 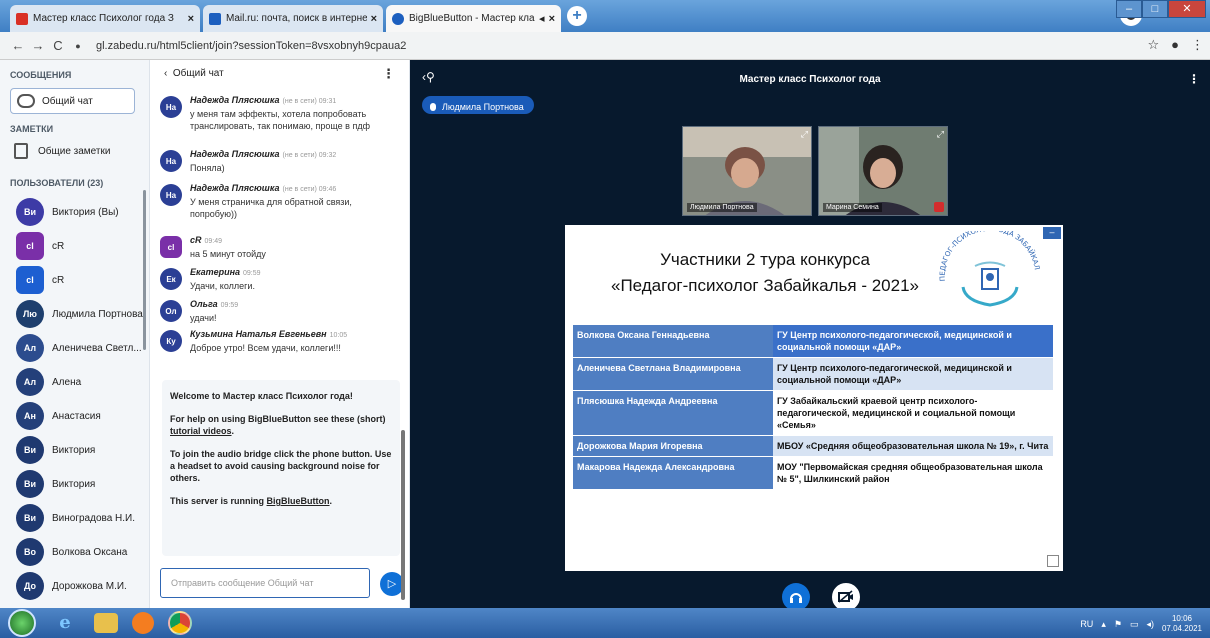 I want to click on user-list-item: cl cR, so click(x=40, y=280).